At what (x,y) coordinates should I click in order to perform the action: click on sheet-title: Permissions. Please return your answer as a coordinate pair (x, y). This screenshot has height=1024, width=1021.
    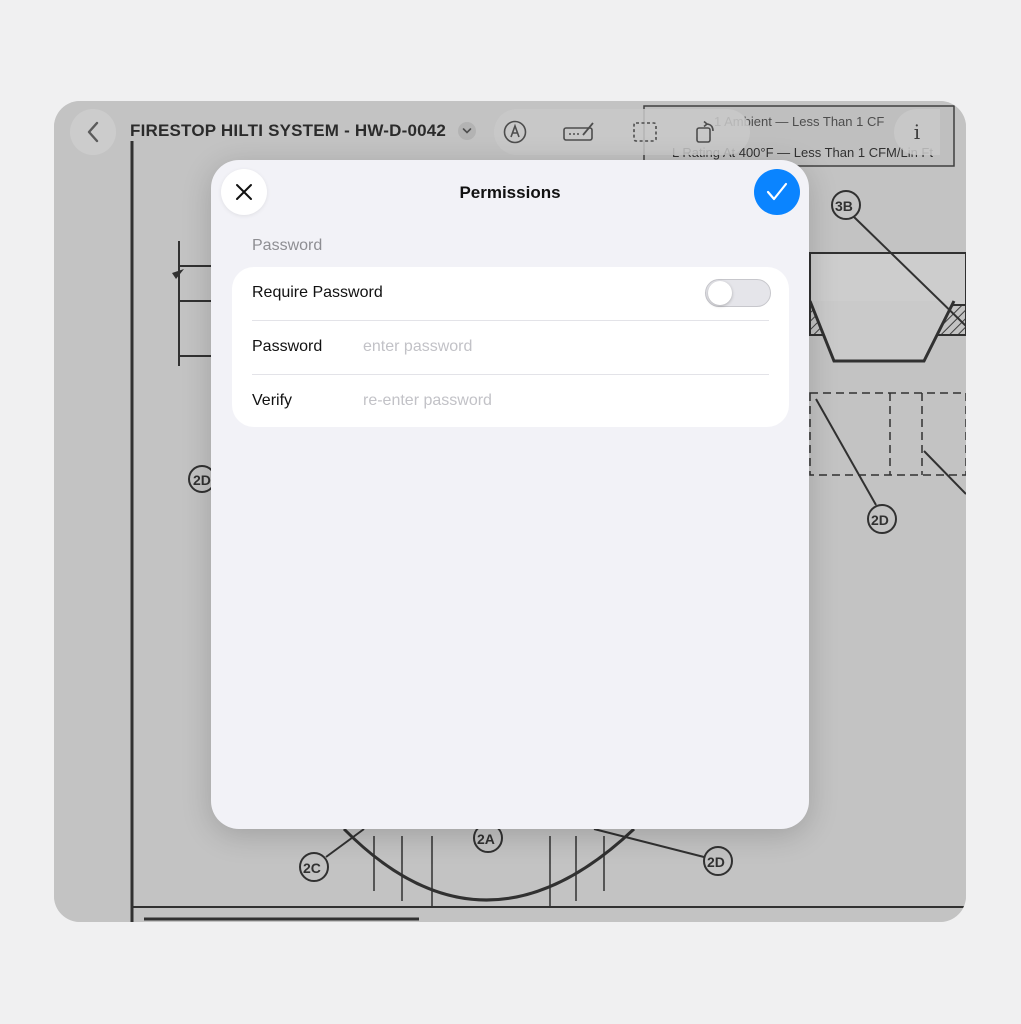
    Looking at the image, I should click on (510, 192).